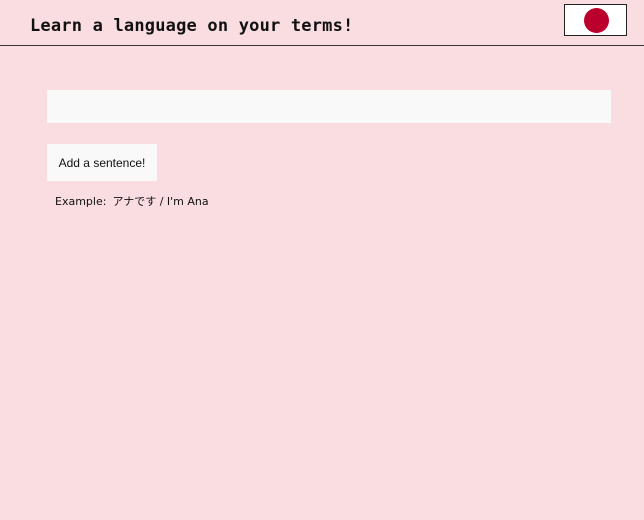 Image resolution: width=644 pixels, height=520 pixels. Describe the element at coordinates (160, 201) in the screenshot. I see `example-text: アナです / I'm Ana` at that location.